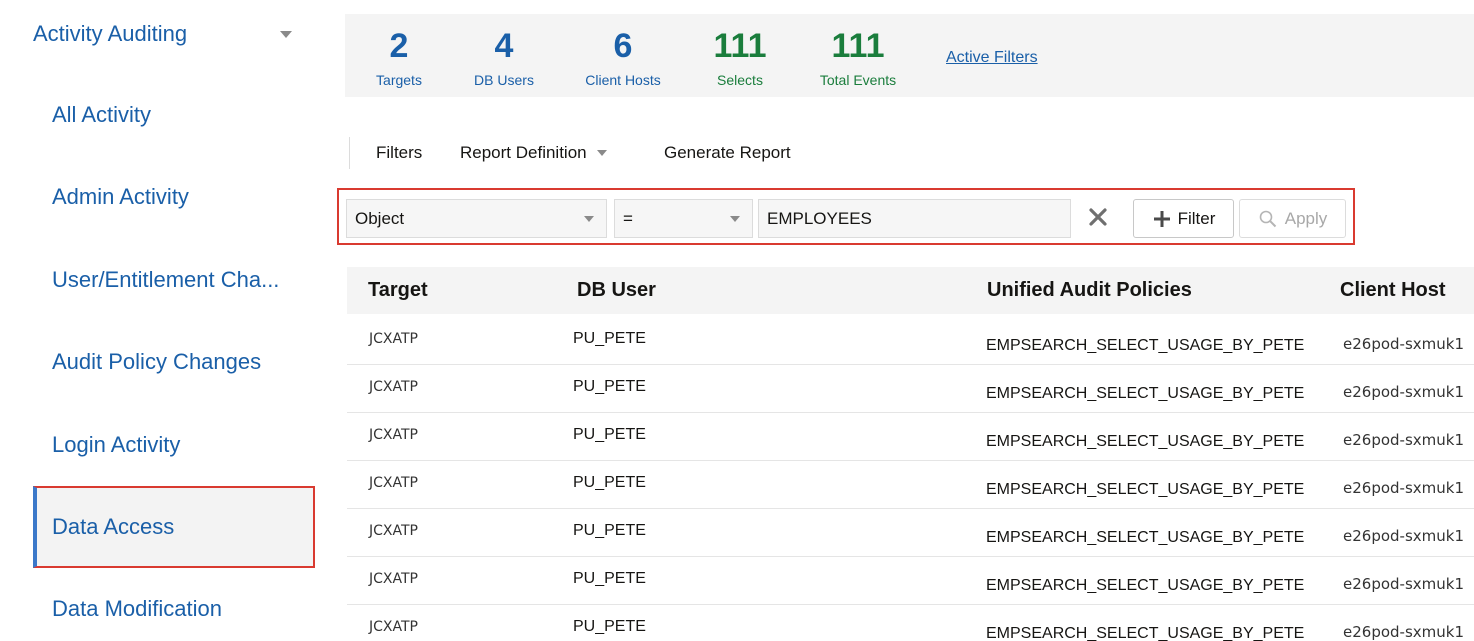  I want to click on report-definition-menu: Report Definition, so click(533, 153).